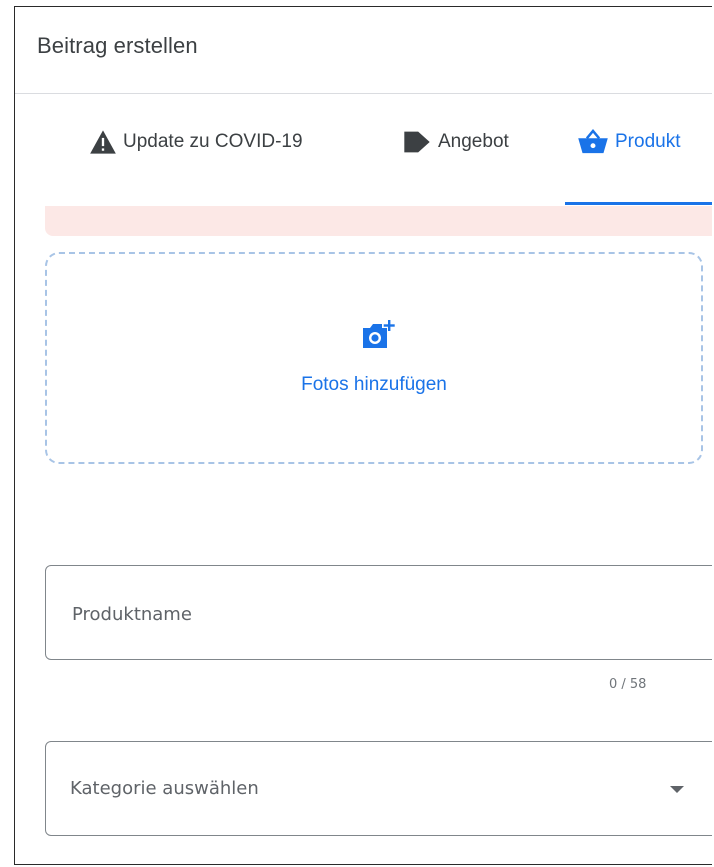 The width and height of the screenshot is (714, 867). Describe the element at coordinates (363, 50) in the screenshot. I see `dialog-header: Beitrag erstellen` at that location.